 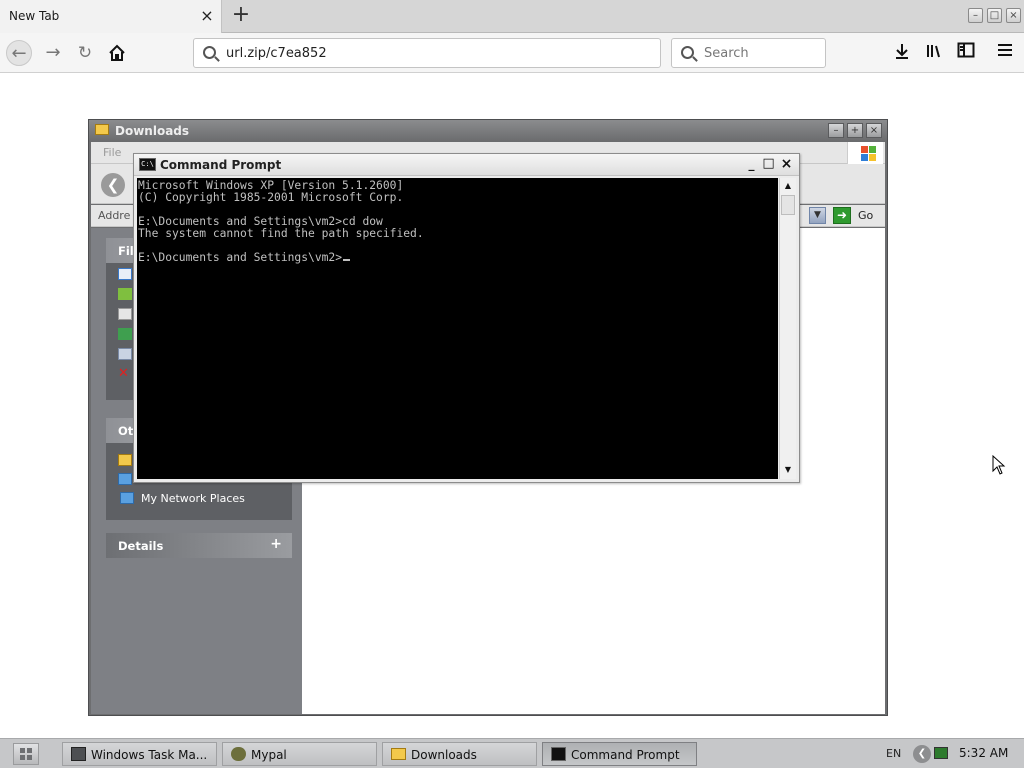 What do you see at coordinates (817, 215) in the screenshot?
I see `address-dropdown-icon: ▼` at bounding box center [817, 215].